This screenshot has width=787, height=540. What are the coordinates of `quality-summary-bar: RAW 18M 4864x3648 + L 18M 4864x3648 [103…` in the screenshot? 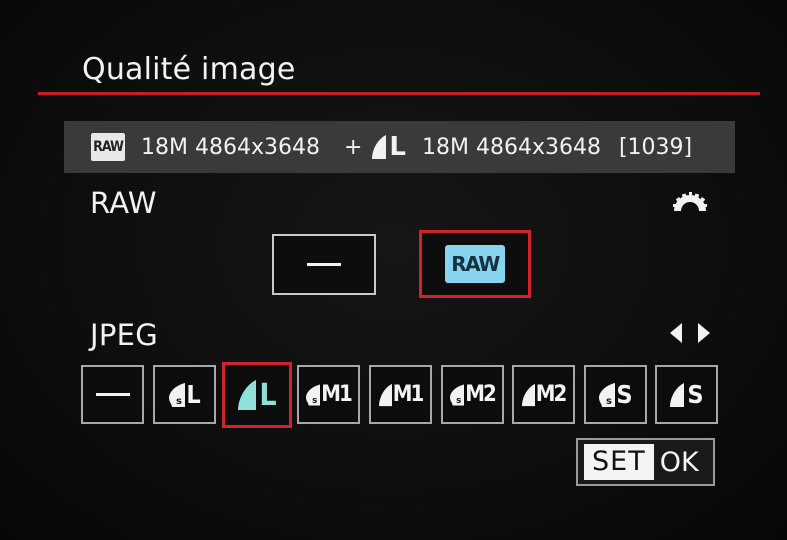 It's located at (399, 147).